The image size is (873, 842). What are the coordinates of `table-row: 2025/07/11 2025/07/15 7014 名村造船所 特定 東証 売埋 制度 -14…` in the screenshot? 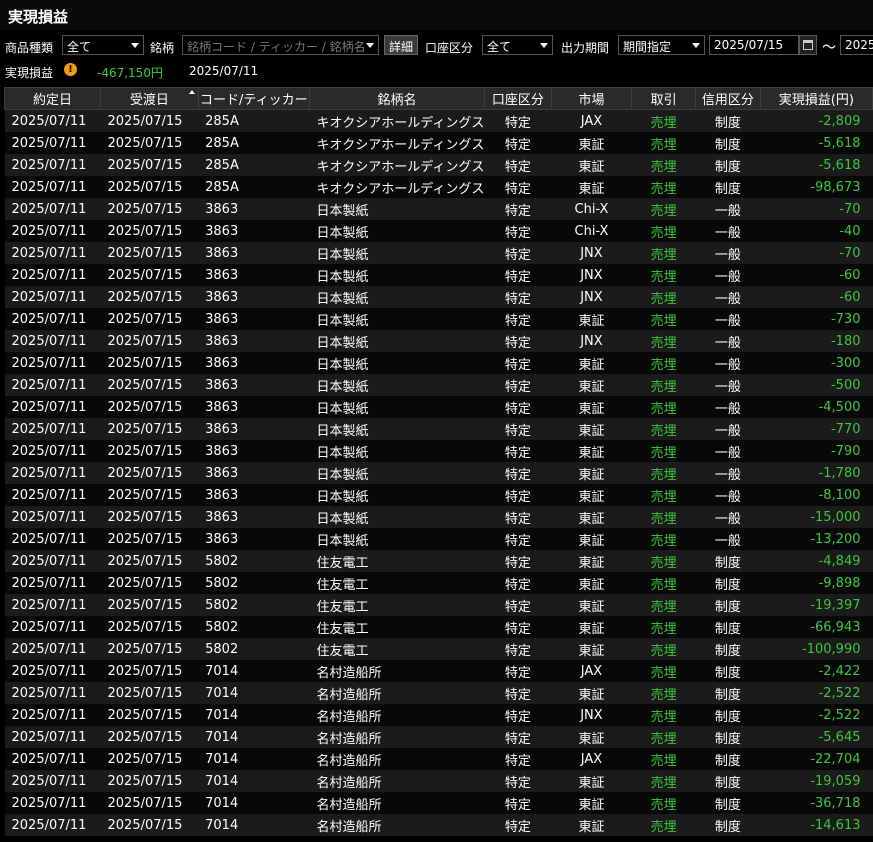 It's located at (438, 825).